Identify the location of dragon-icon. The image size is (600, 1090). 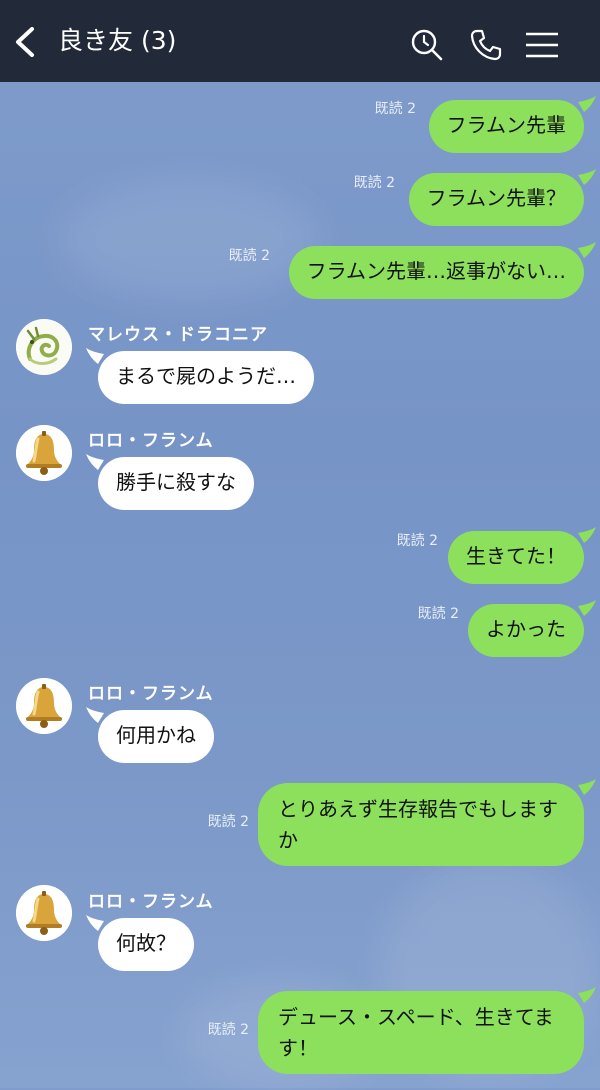
(44, 347).